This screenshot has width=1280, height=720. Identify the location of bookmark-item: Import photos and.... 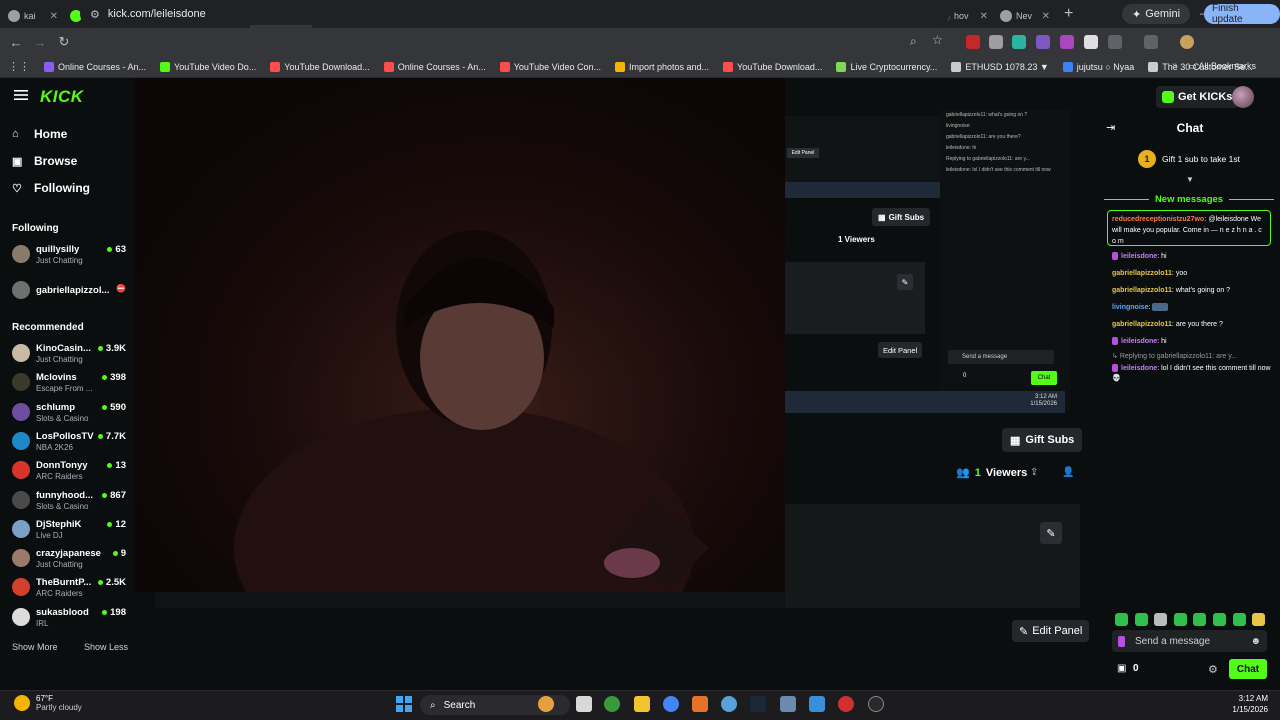
(661, 66).